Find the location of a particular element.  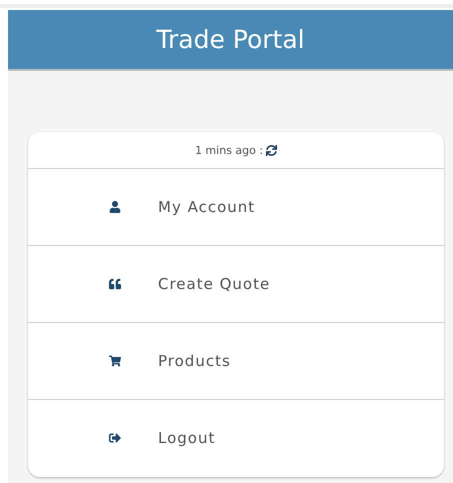

menu-item: Logout is located at coordinates (236, 438).